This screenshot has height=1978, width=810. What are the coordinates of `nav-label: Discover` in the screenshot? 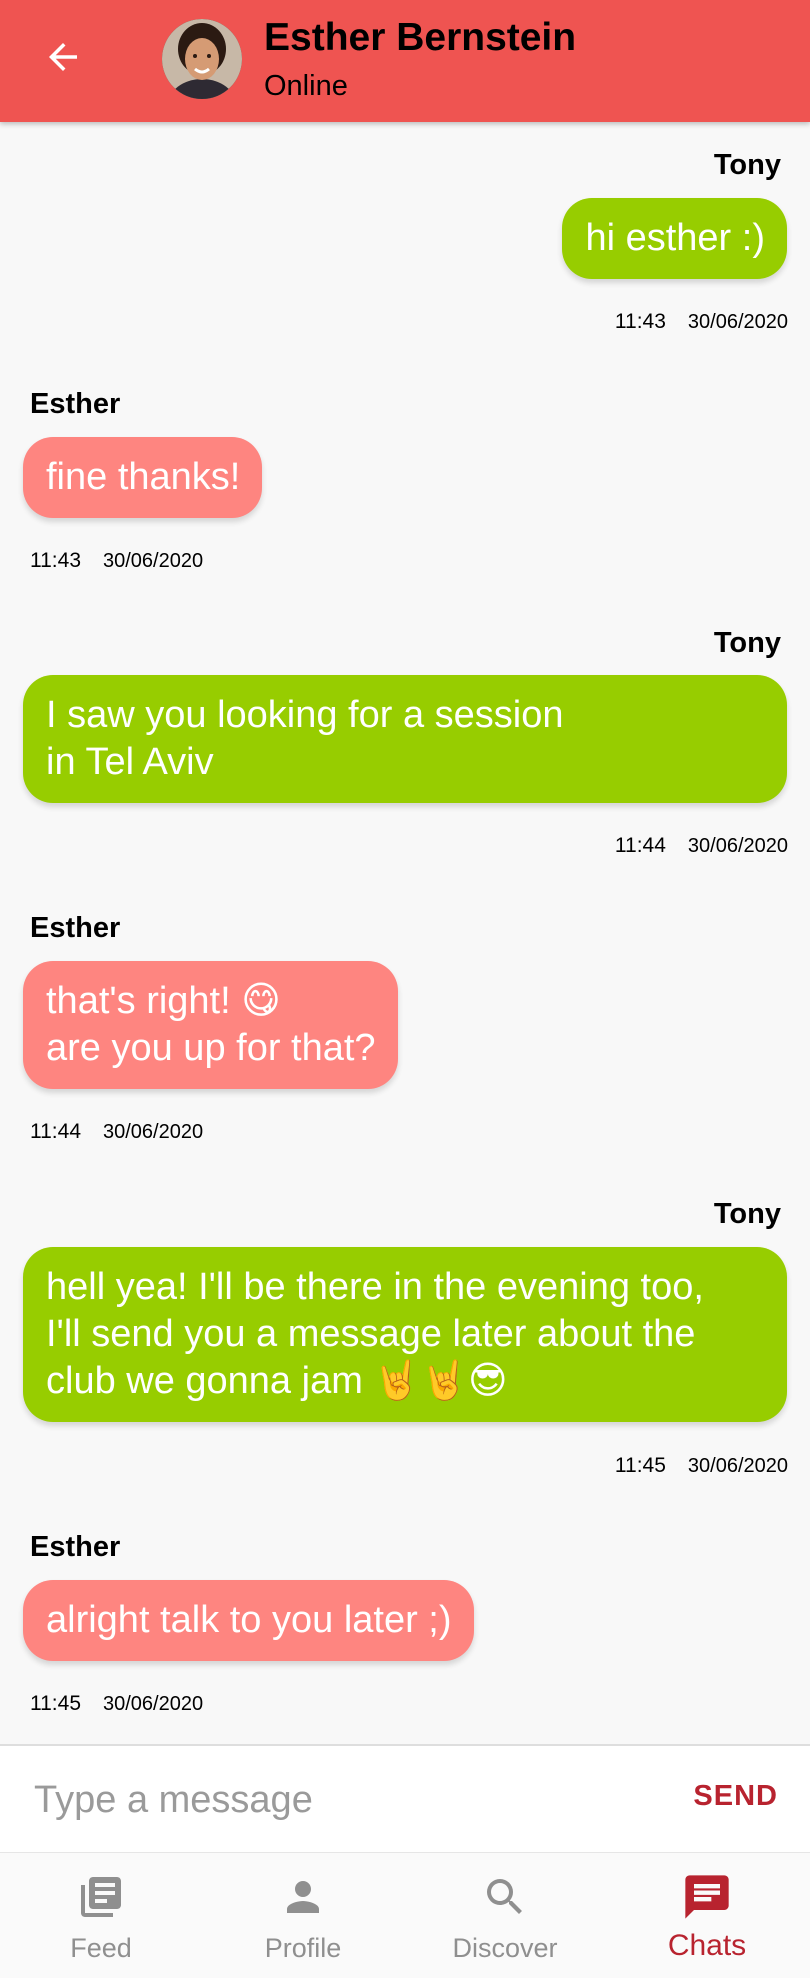 It's located at (505, 1948).